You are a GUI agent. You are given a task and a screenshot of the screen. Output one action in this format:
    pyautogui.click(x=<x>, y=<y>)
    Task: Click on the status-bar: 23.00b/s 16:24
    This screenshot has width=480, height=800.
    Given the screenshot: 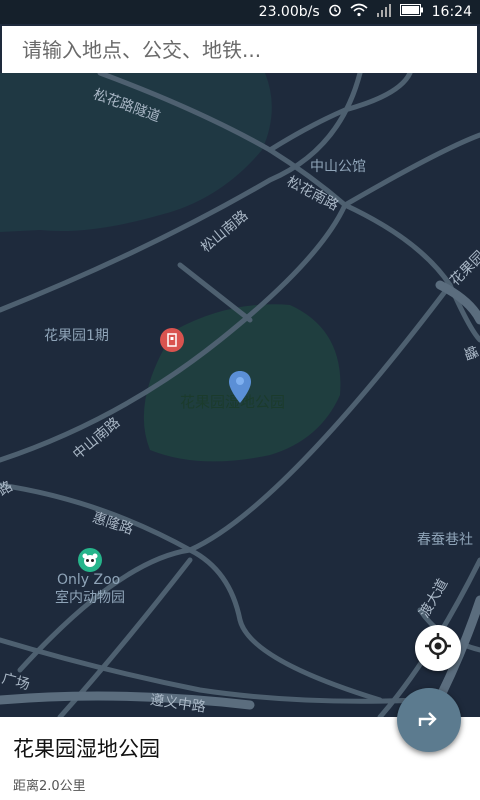 What is the action you would take?
    pyautogui.click(x=240, y=12)
    